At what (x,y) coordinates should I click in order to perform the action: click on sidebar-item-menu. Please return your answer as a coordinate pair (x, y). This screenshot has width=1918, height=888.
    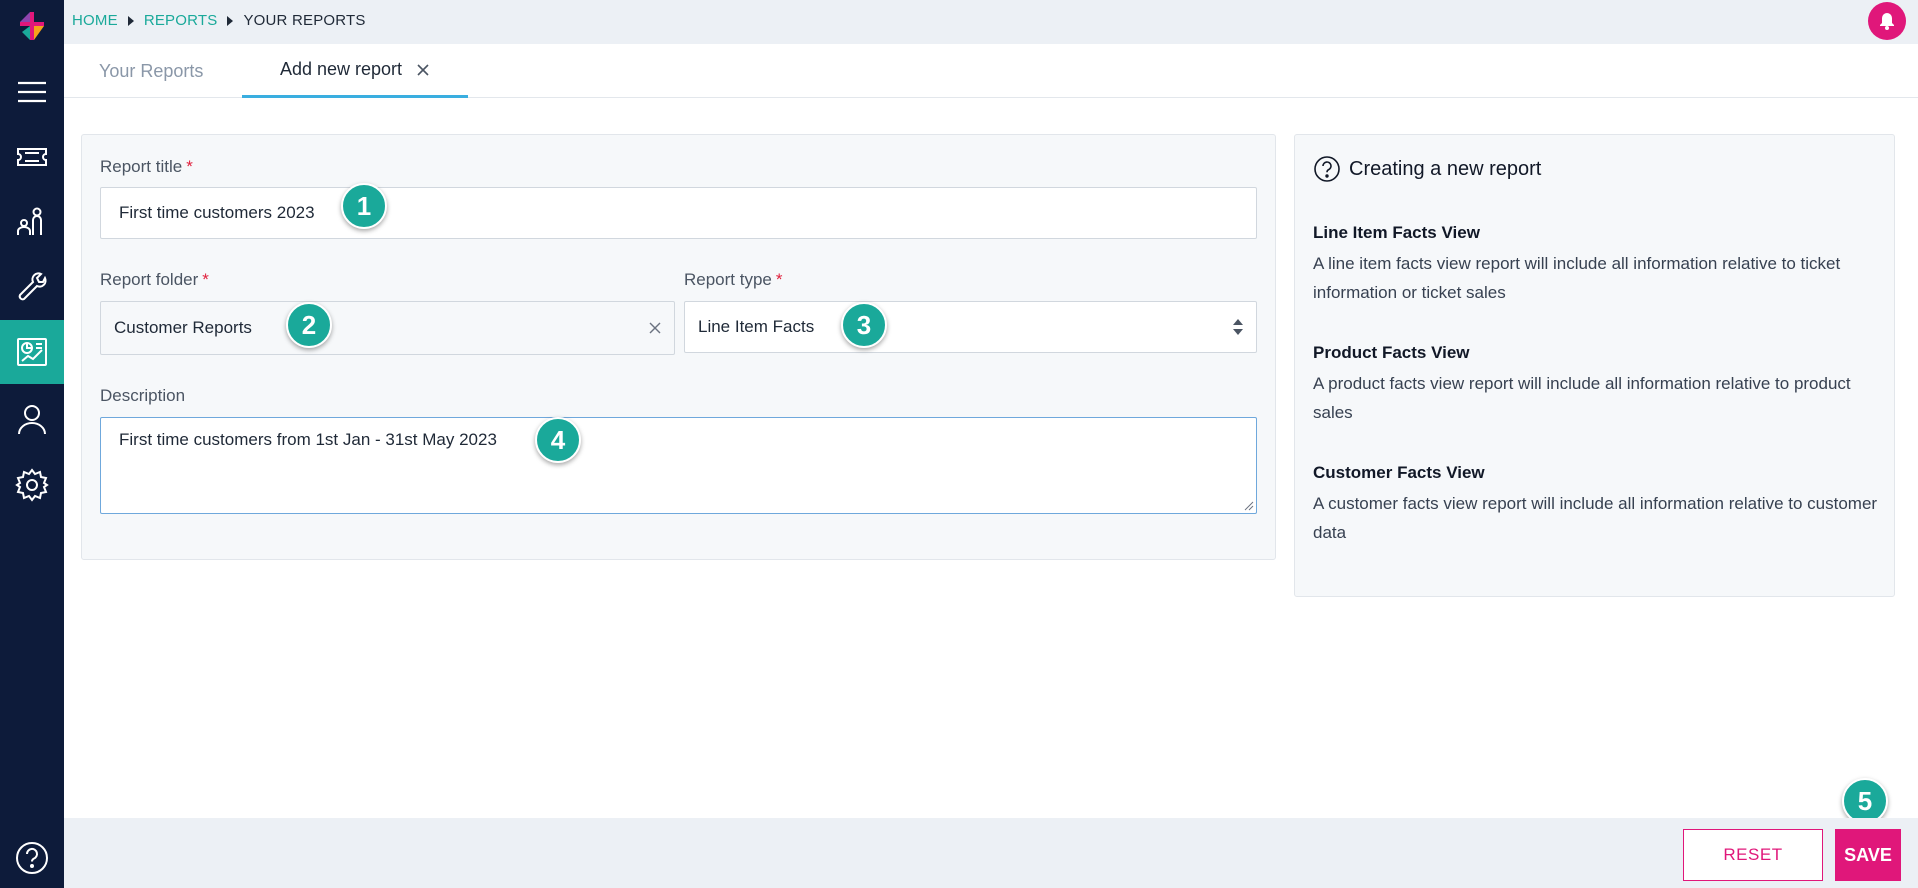
    Looking at the image, I should click on (32, 92).